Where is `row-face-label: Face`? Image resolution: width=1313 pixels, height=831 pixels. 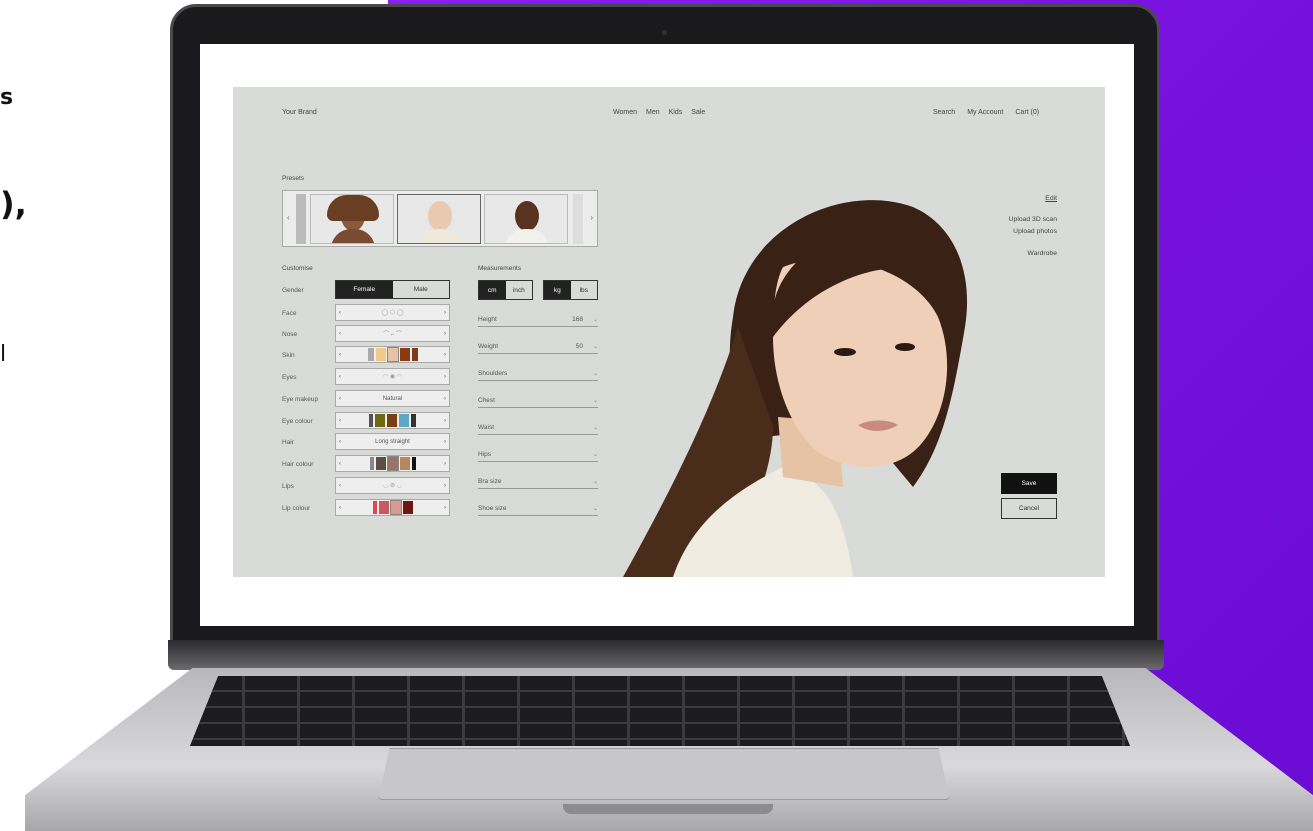
row-face-label: Face is located at coordinates (289, 313).